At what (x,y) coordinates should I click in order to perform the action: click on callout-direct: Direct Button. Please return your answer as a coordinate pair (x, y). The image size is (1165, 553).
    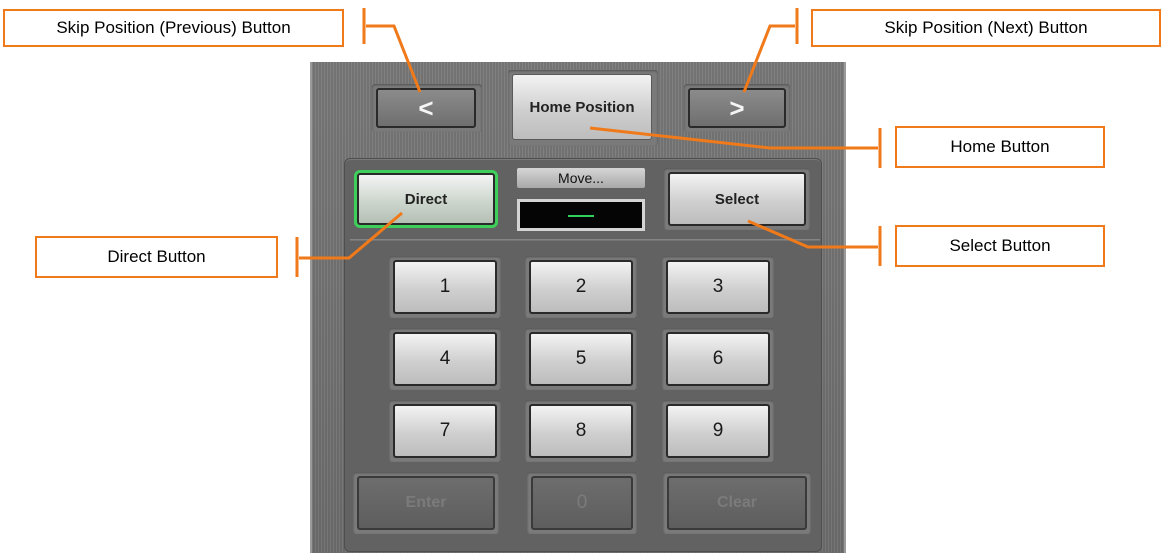
    Looking at the image, I should click on (156, 257).